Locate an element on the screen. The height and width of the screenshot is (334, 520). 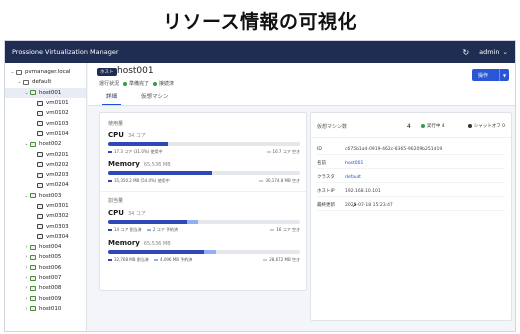
property-row: 名前 host001 is located at coordinates (411, 163).